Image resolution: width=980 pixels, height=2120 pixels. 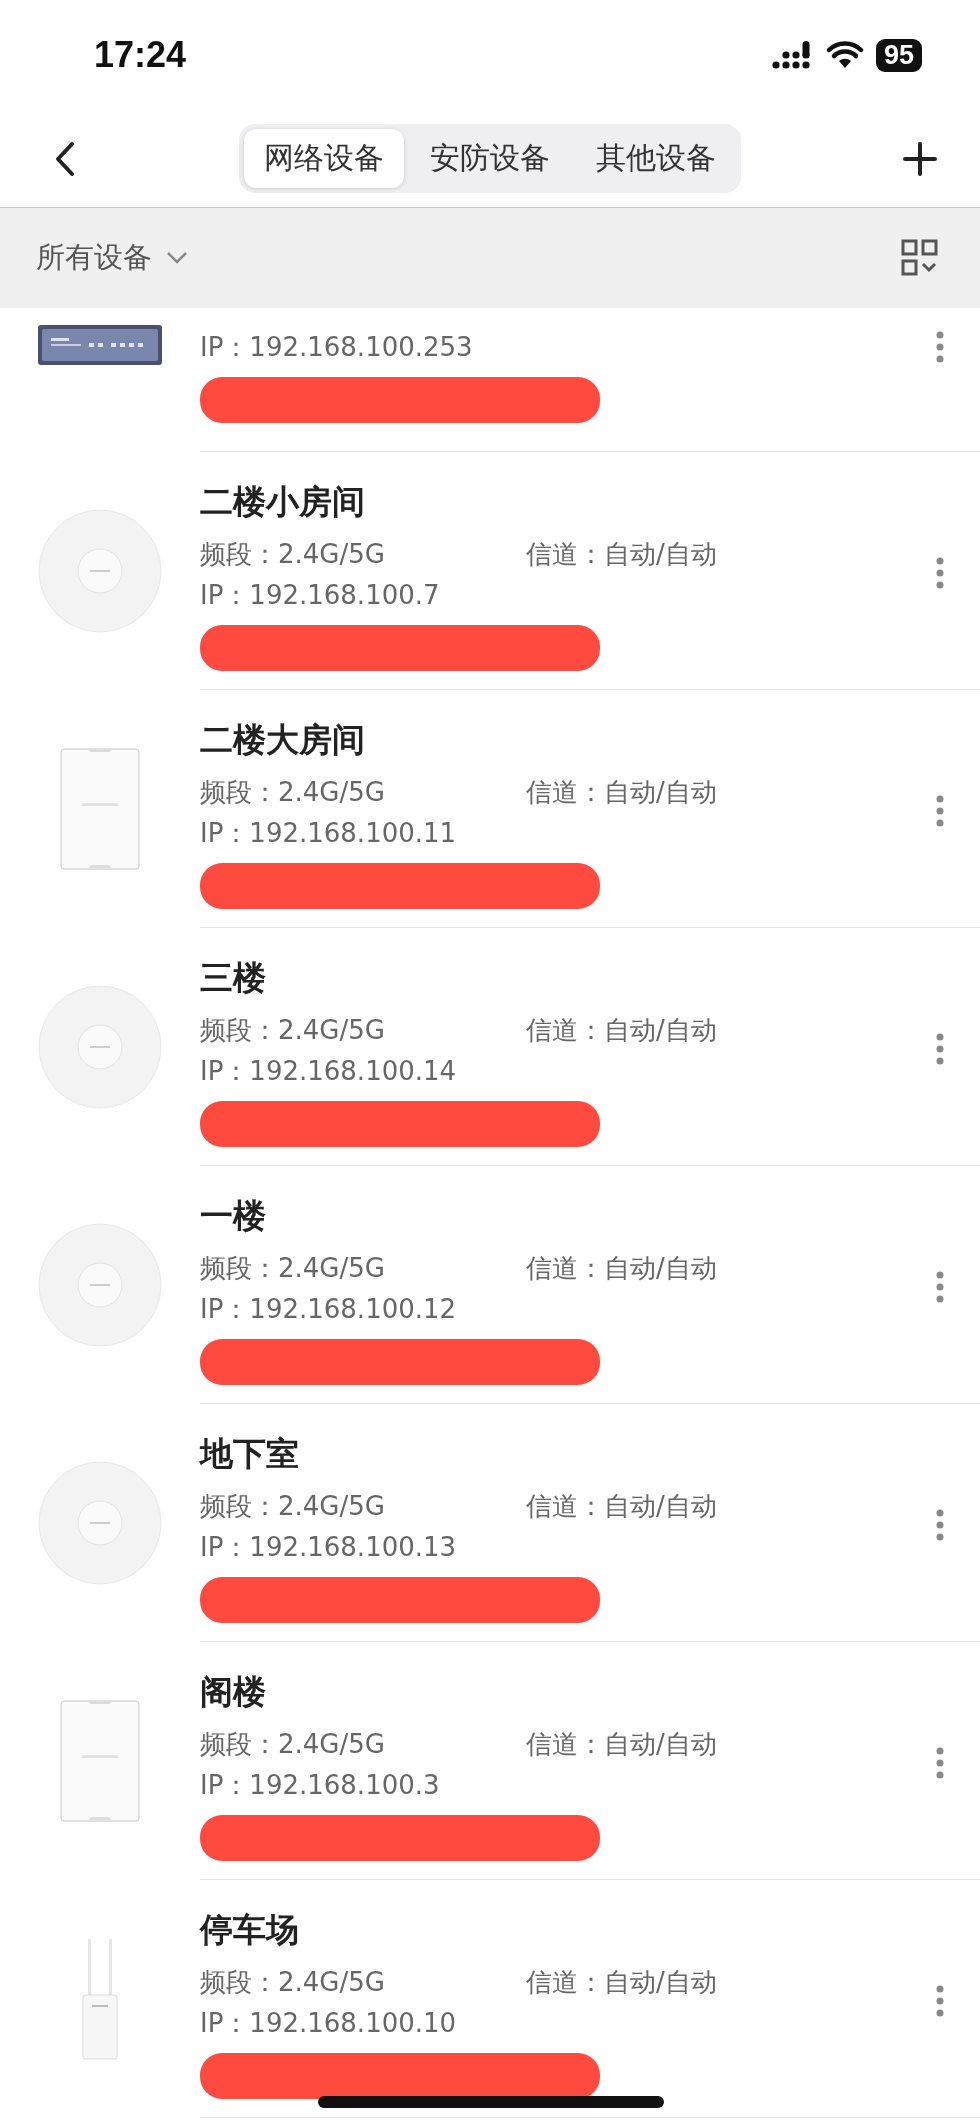 I want to click on device-name: 地下室, so click(x=250, y=1454).